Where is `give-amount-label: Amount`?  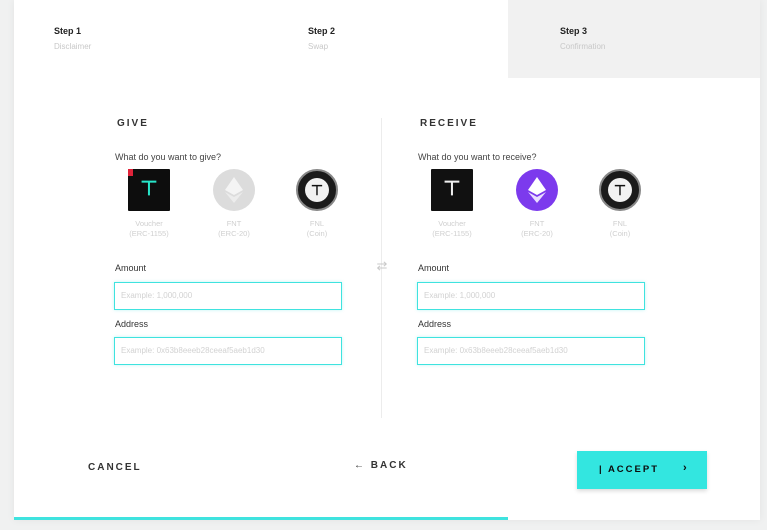 give-amount-label: Amount is located at coordinates (131, 268).